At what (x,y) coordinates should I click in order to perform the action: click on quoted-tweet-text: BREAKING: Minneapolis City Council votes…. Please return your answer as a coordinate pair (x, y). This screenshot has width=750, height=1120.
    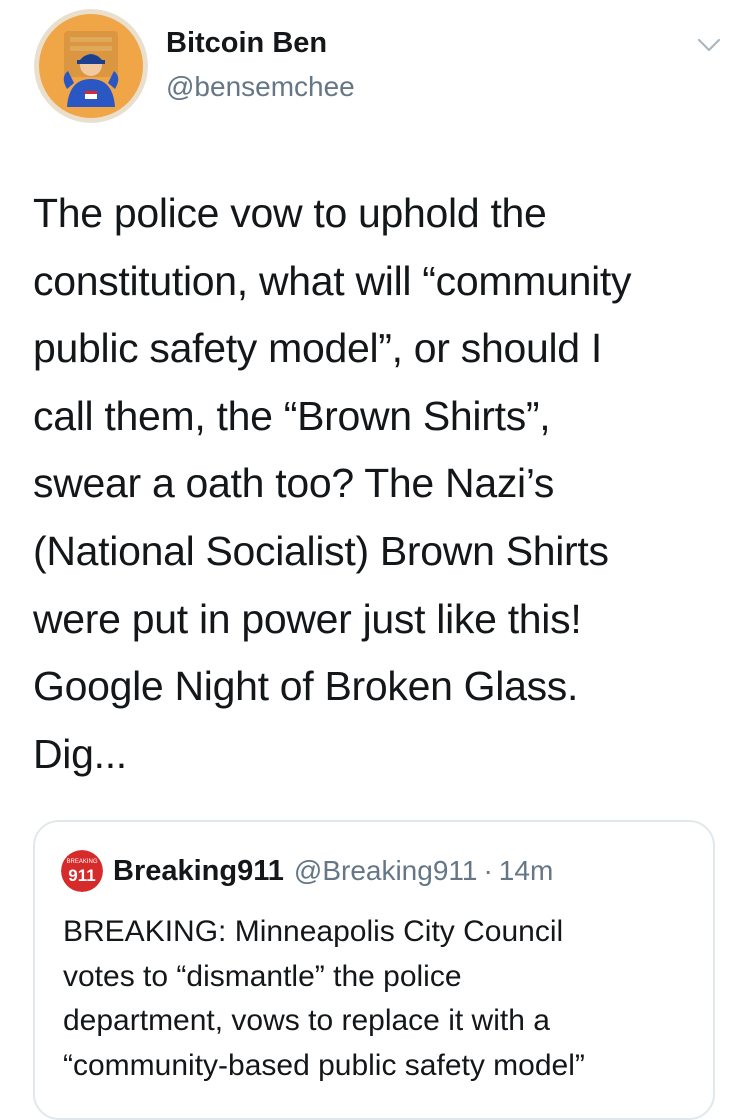
    Looking at the image, I should click on (324, 998).